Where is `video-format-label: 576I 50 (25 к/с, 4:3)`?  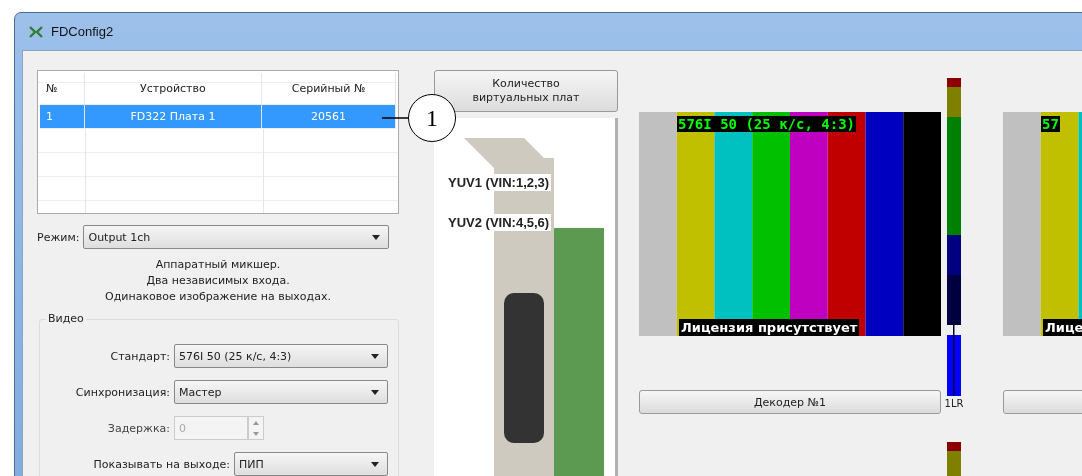
video-format-label: 576I 50 (25 к/с, 4:3) is located at coordinates (766, 124).